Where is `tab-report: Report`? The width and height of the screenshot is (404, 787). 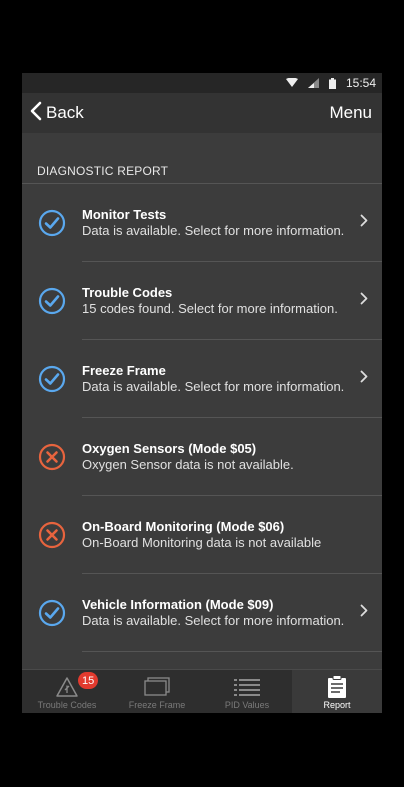 tab-report: Report is located at coordinates (337, 691).